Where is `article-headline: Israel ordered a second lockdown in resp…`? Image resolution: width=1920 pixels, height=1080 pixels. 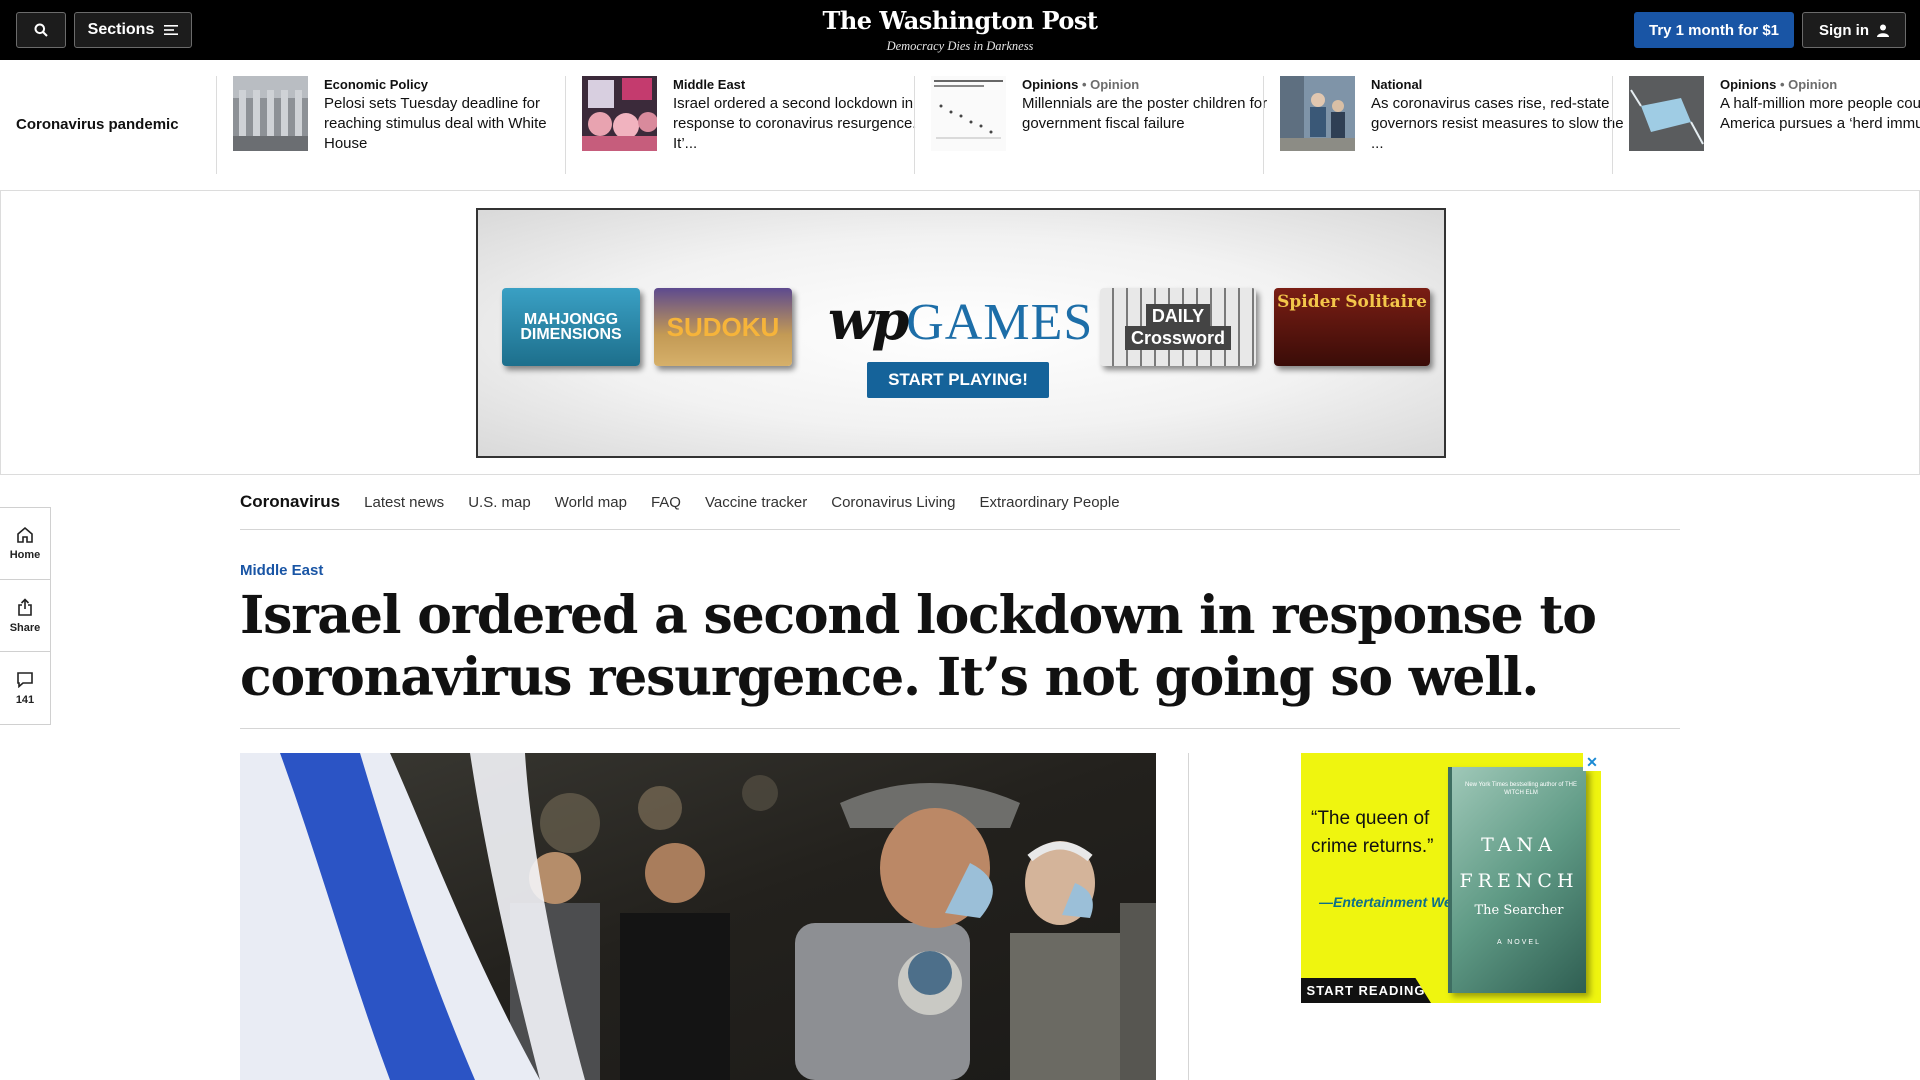
article-headline: Israel ordered a second lockdown in resp… is located at coordinates (918, 646).